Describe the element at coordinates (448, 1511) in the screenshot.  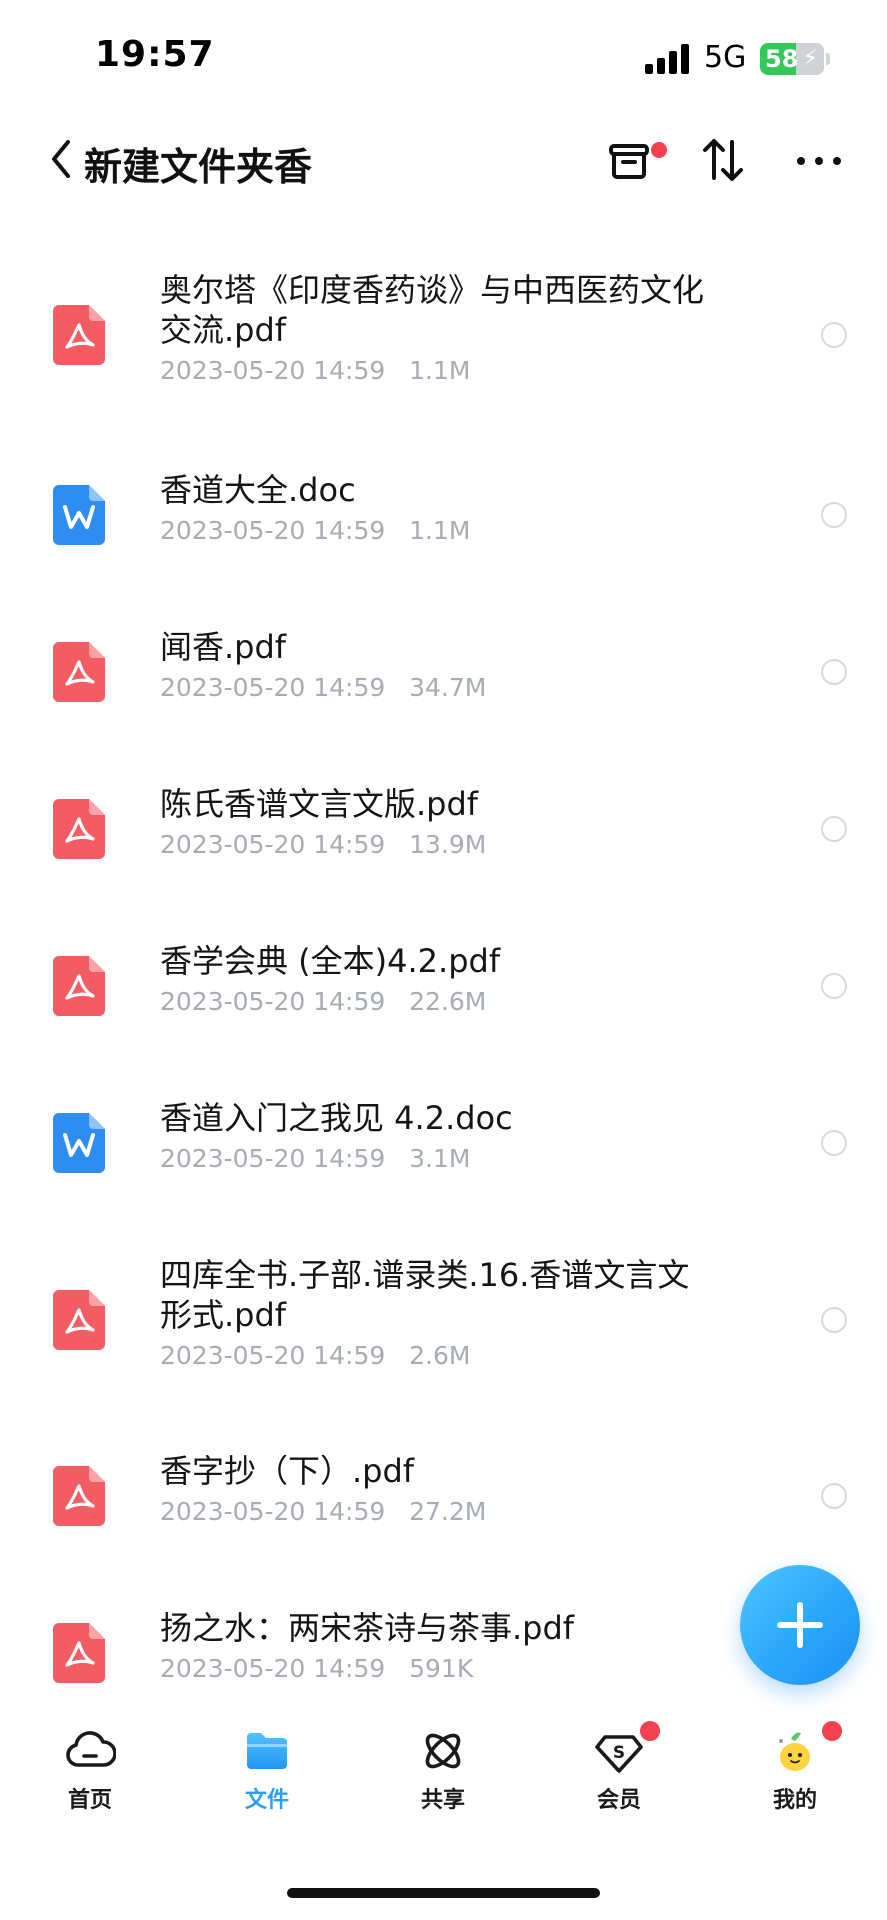
I see `file-size: 27.2M` at that location.